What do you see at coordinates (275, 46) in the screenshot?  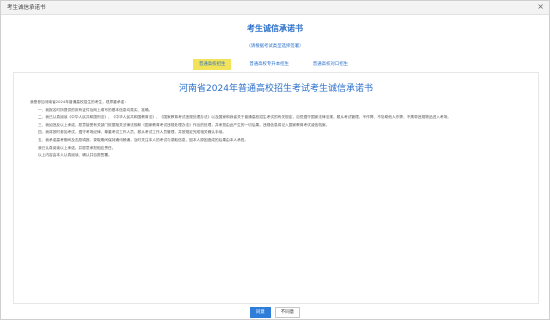 I see `page-subtitle: （请根据考试类型选择签署）` at bounding box center [275, 46].